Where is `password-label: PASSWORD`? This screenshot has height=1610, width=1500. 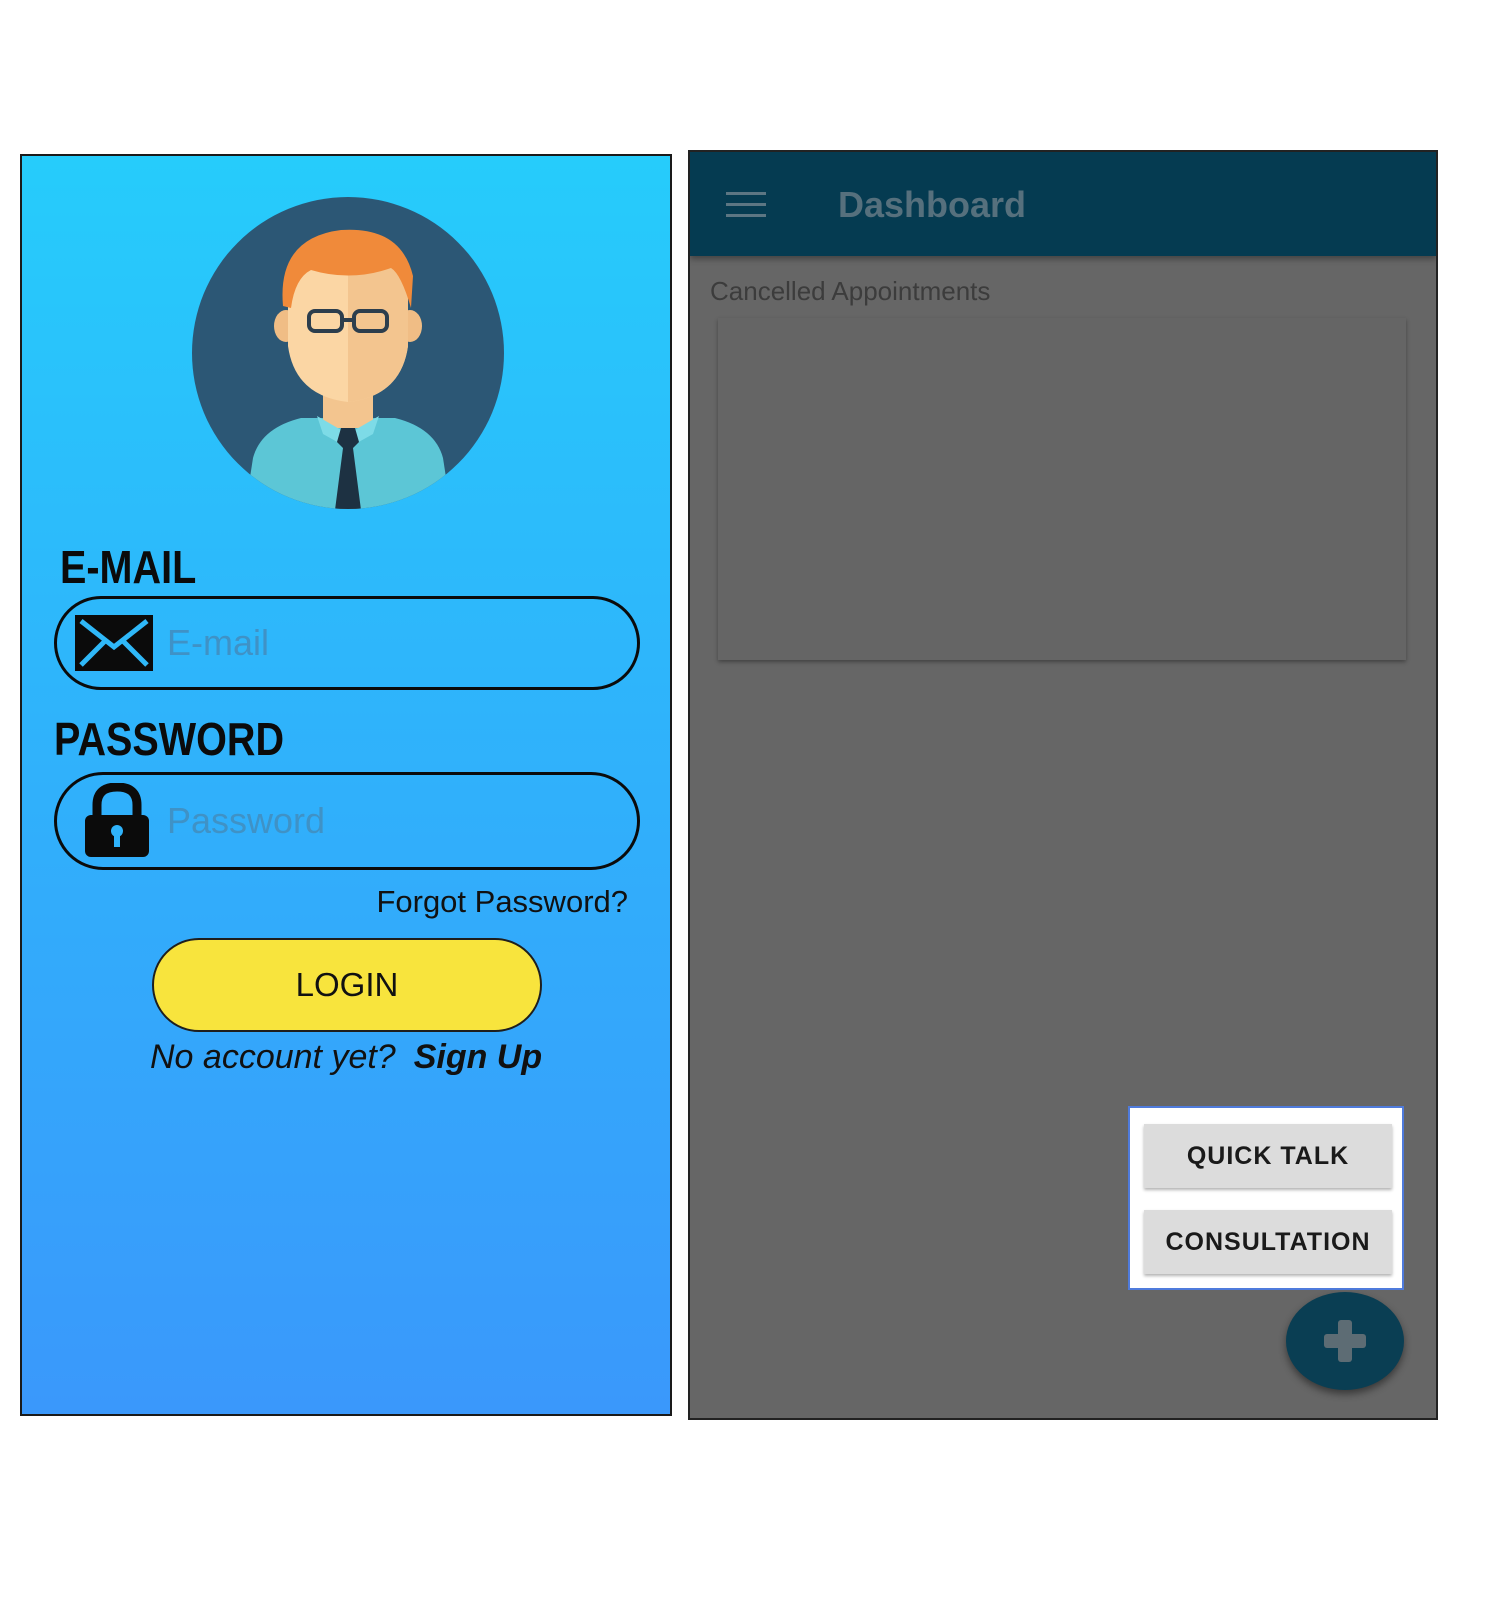 password-label: PASSWORD is located at coordinates (169, 739).